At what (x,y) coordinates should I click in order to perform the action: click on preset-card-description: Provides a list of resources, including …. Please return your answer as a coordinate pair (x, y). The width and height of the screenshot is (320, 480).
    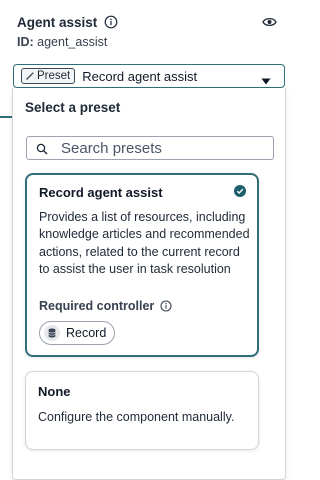
    Looking at the image, I should click on (144, 243).